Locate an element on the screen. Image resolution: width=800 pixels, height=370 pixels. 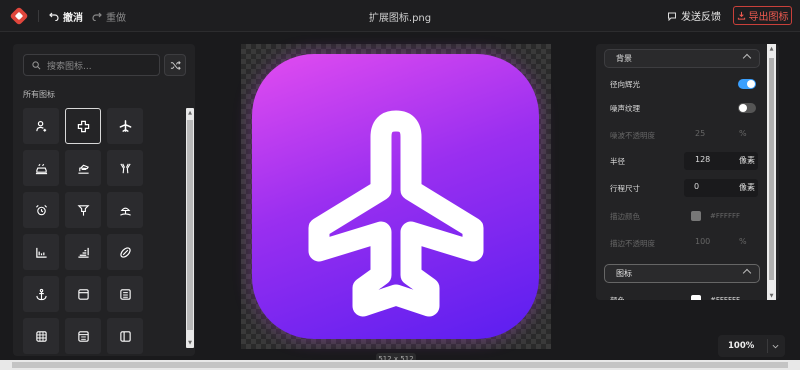
icon-tile-alarm-clock is located at coordinates (41, 210).